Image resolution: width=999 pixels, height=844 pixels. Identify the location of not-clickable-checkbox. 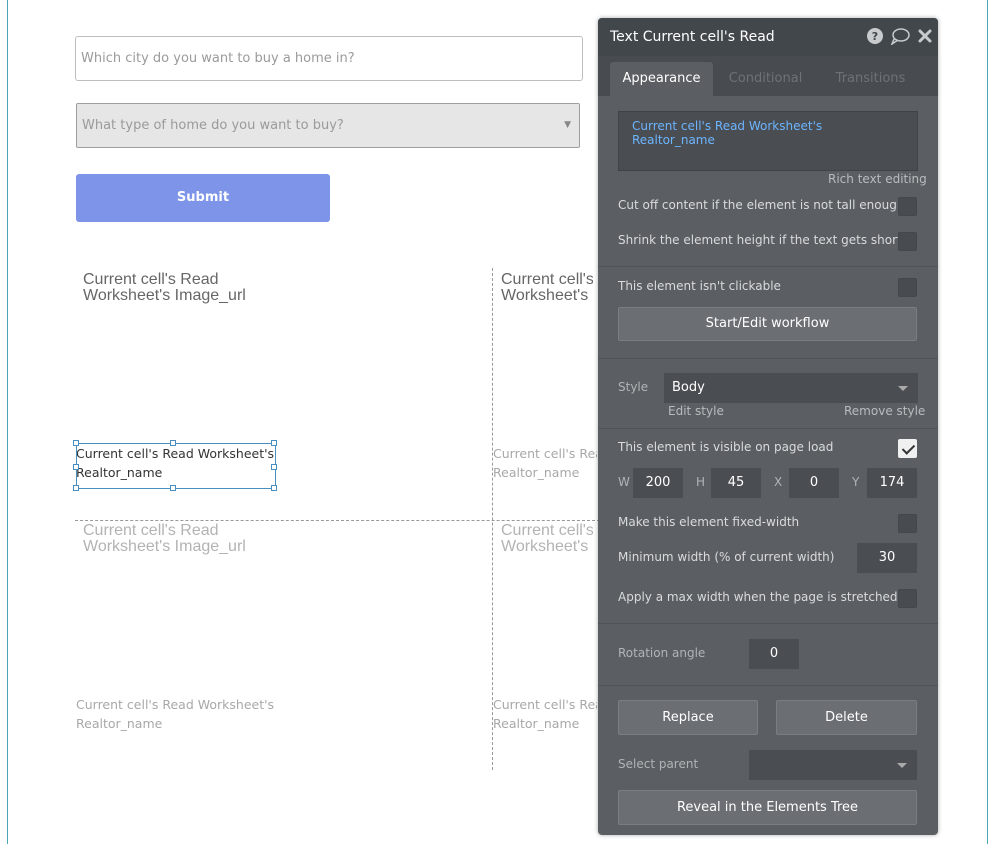
(907, 287).